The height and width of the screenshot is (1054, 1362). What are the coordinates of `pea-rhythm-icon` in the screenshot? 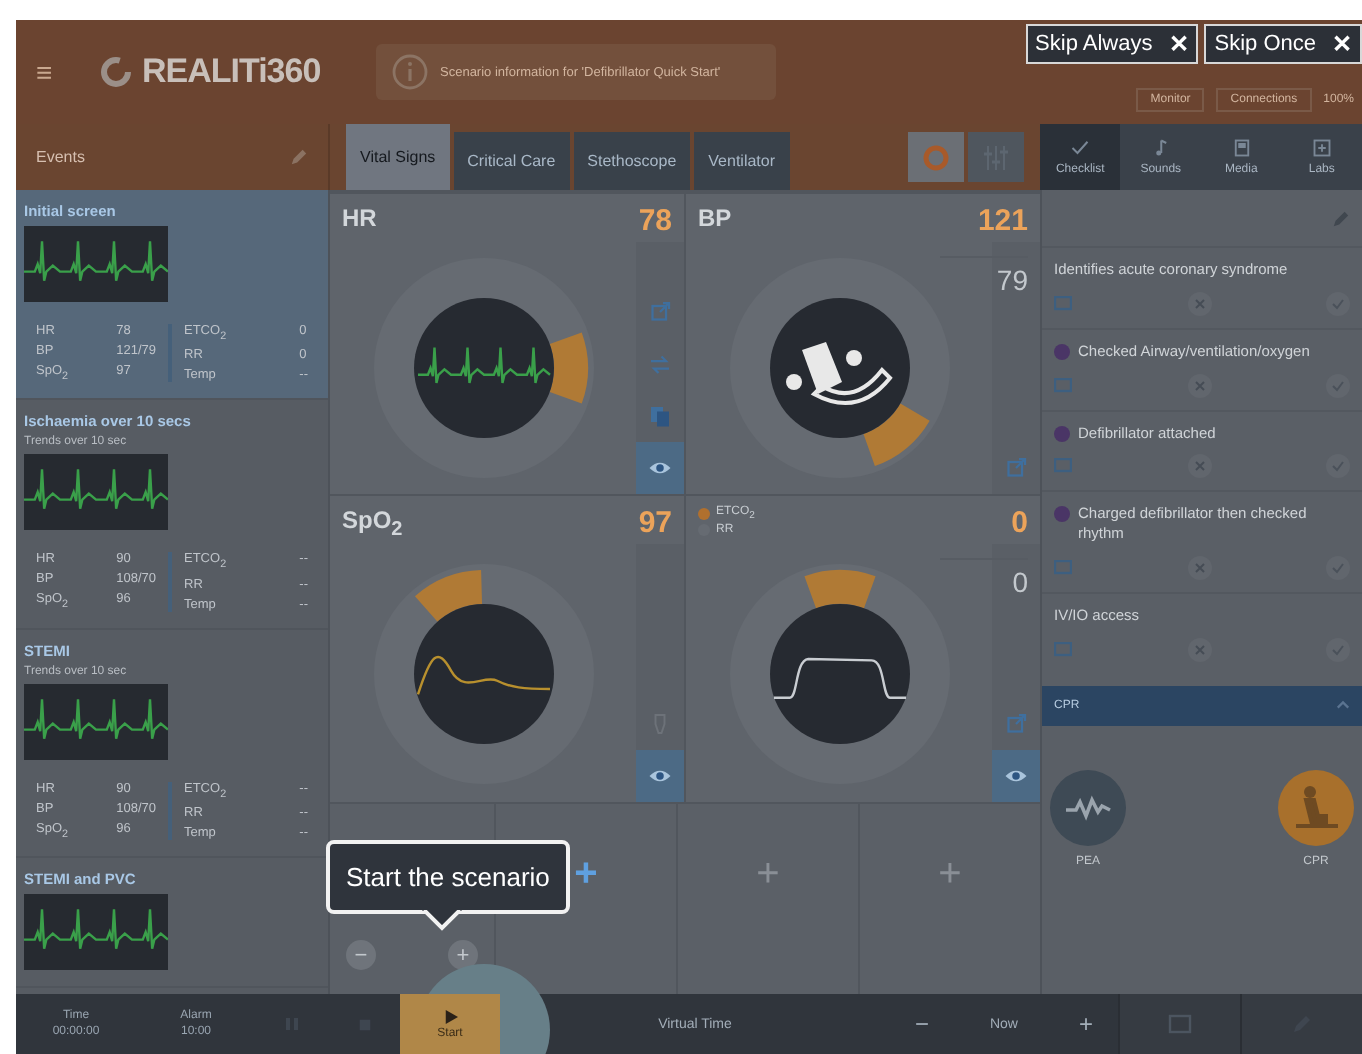 It's located at (1088, 807).